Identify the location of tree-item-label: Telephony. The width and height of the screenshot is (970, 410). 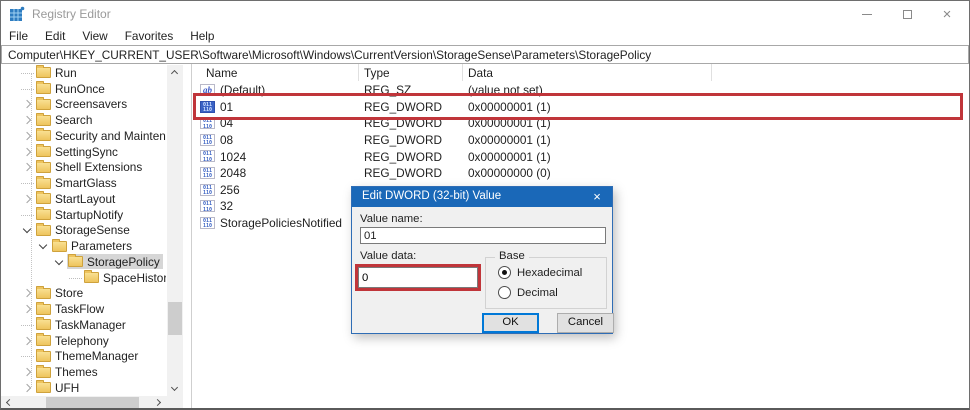
(82, 340).